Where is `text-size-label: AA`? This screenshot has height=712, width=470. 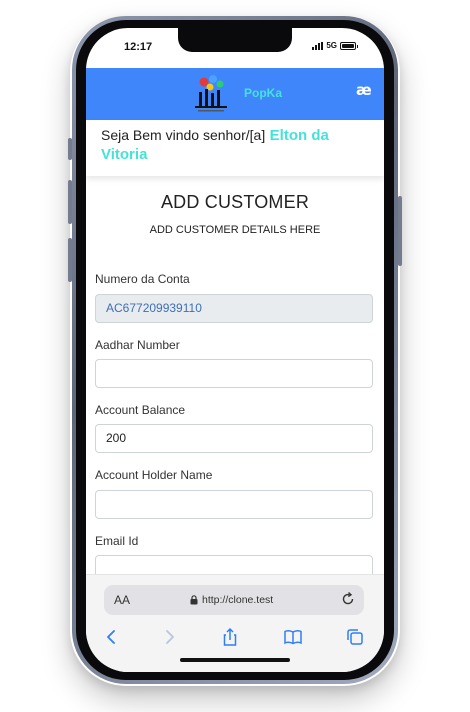
text-size-label: AA is located at coordinates (122, 600).